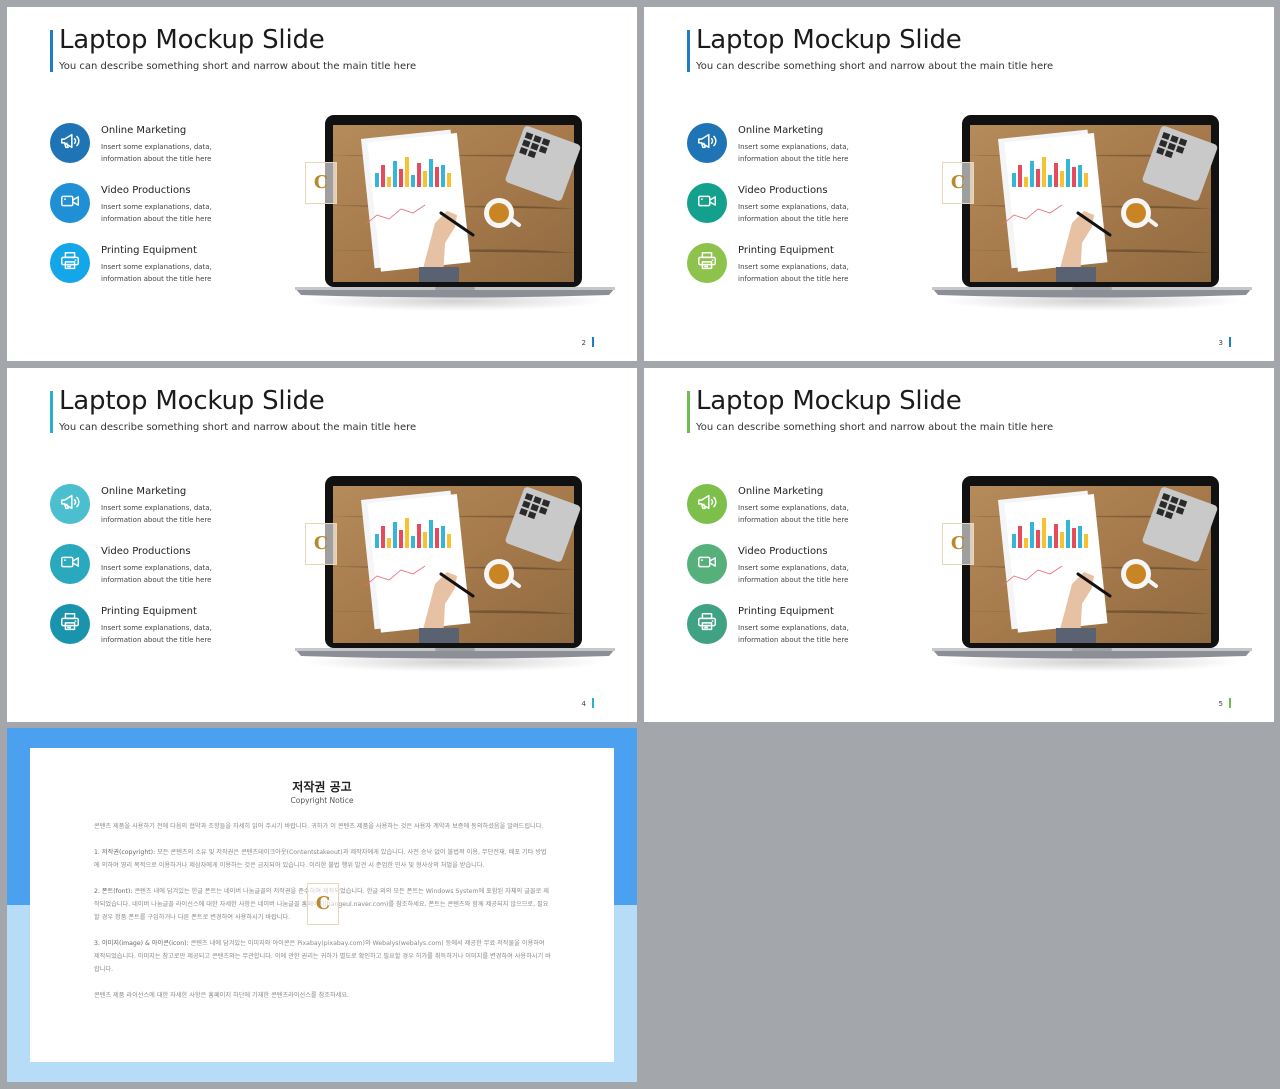 This screenshot has height=1089, width=1280. I want to click on page-number-text: 2, so click(583, 343).